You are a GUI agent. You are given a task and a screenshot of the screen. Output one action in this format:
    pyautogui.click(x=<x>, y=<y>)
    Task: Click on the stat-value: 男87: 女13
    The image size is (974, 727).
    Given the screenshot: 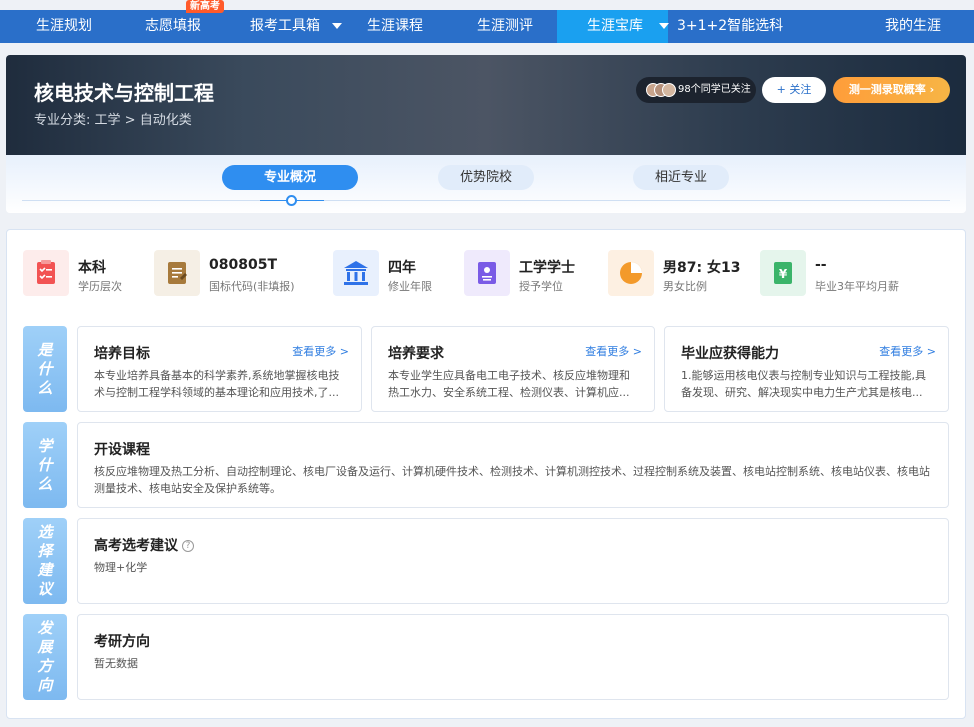 What is the action you would take?
    pyautogui.click(x=702, y=268)
    